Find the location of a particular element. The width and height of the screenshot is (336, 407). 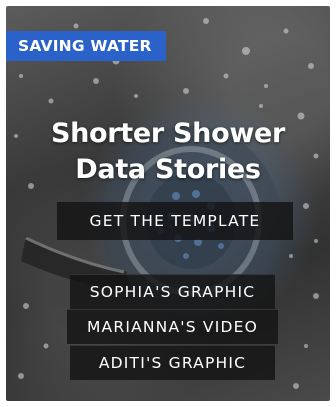

card-title-line-1: Shorter Shower is located at coordinates (168, 133).